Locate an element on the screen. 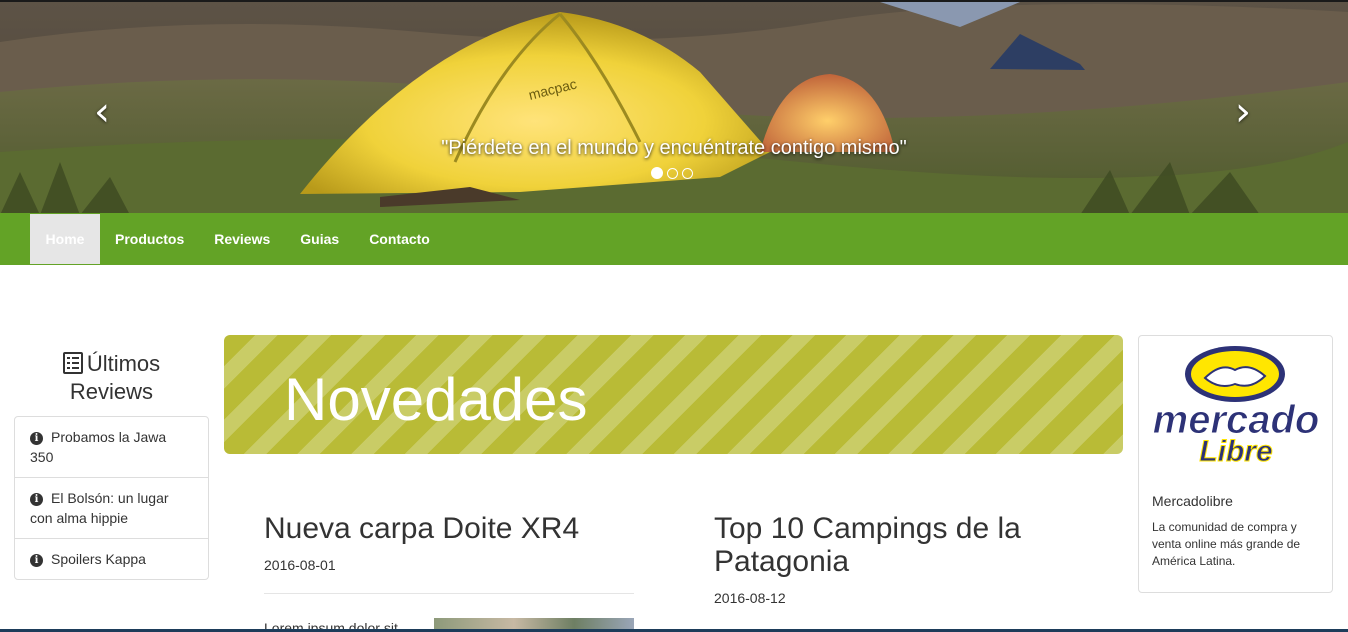 The height and width of the screenshot is (632, 1348). nav-item-guias: Guias is located at coordinates (319, 239).